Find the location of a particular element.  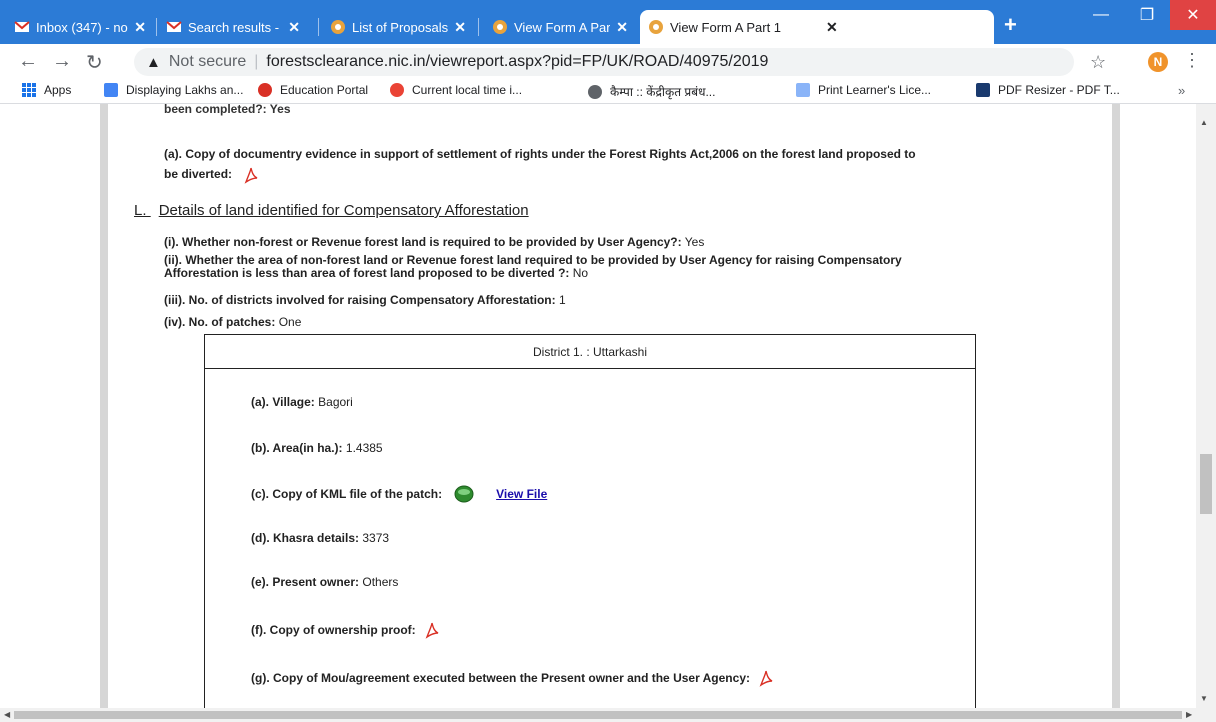

row-value: 3373 is located at coordinates (376, 538).